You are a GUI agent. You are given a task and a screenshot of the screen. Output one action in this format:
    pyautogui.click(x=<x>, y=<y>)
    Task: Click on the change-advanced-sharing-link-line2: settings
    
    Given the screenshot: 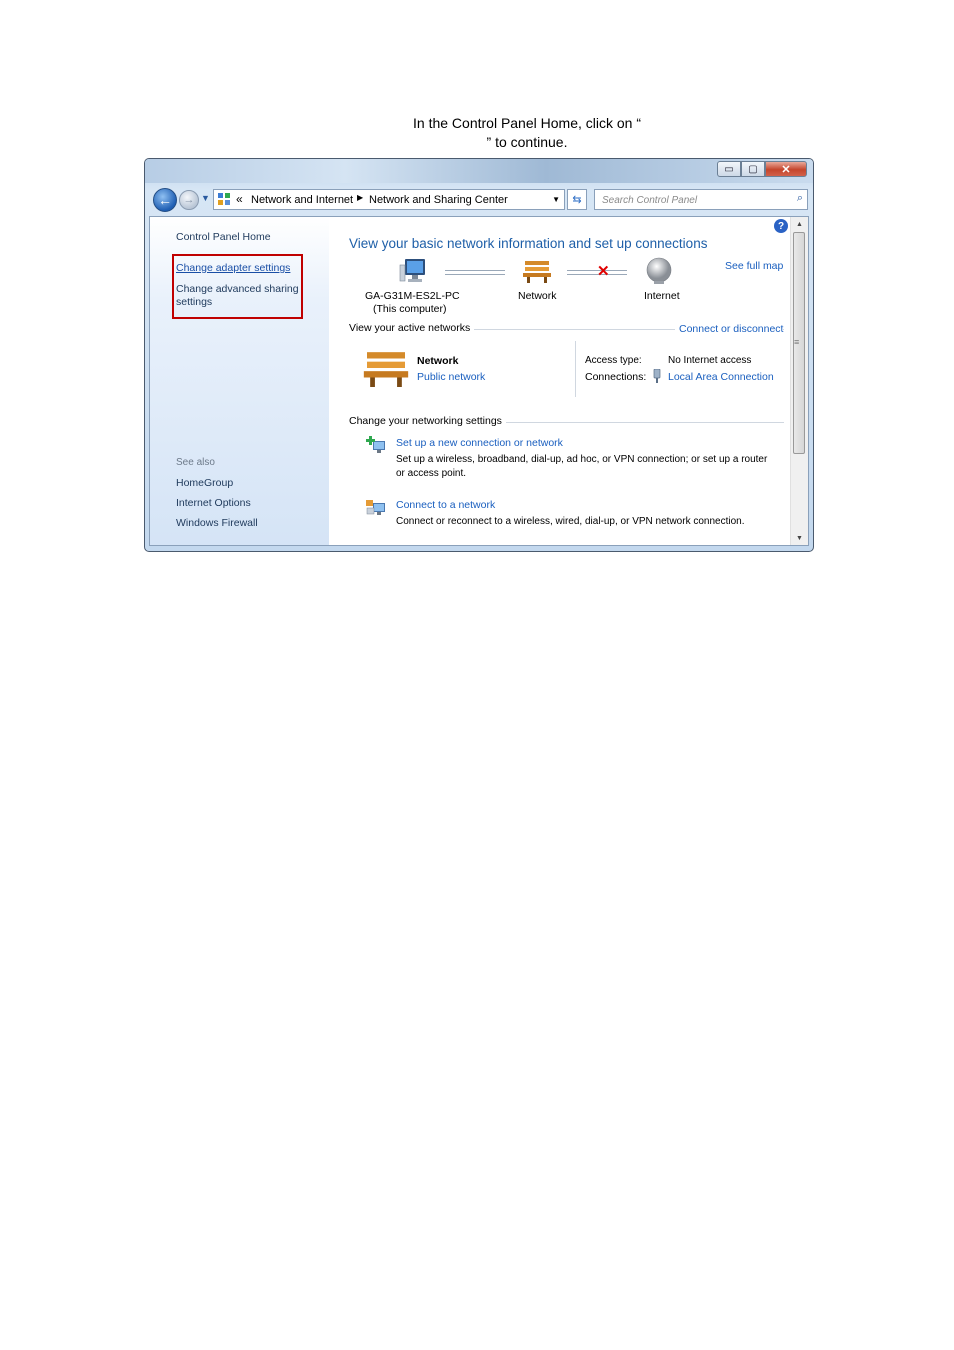 What is the action you would take?
    pyautogui.click(x=194, y=302)
    